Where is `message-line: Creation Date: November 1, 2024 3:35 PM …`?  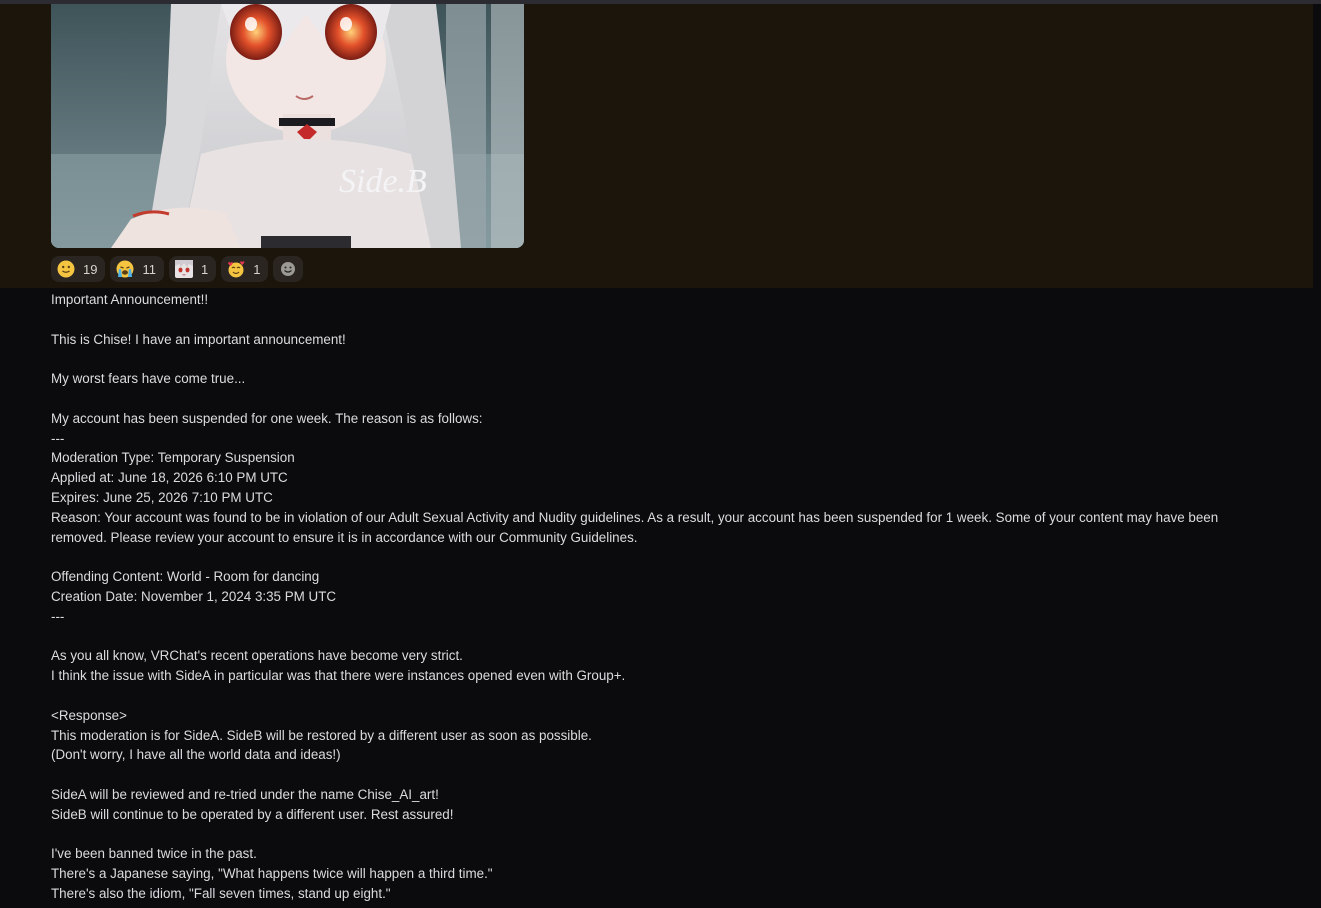
message-line: Creation Date: November 1, 2024 3:35 PM … is located at coordinates (194, 596).